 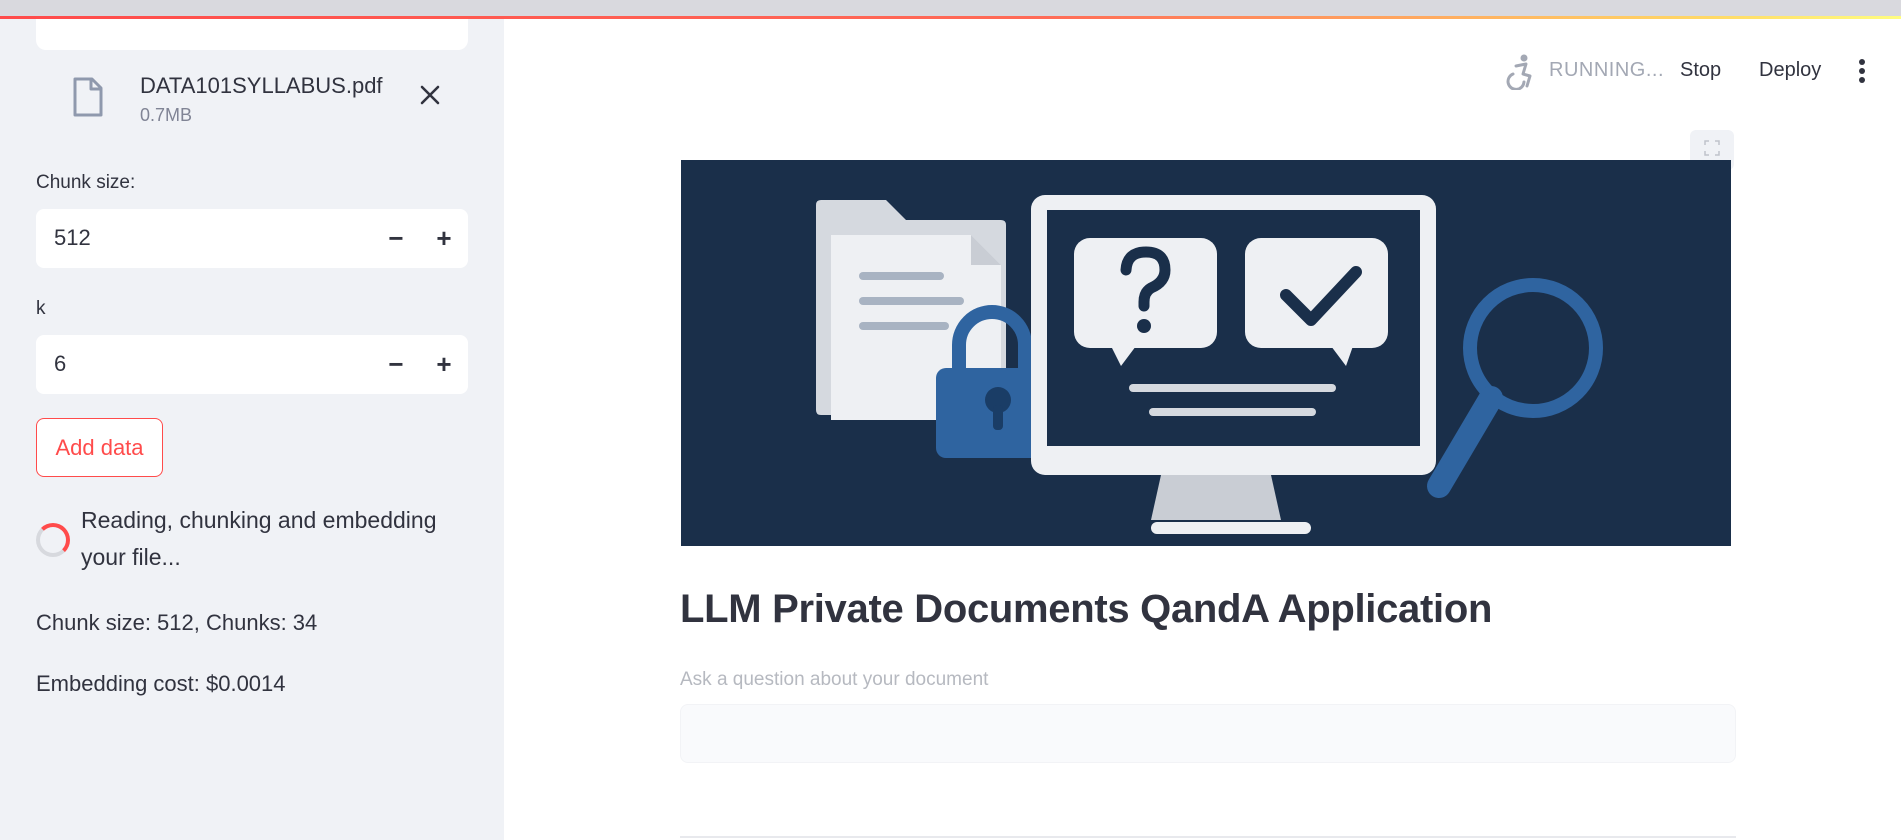 What do you see at coordinates (834, 679) in the screenshot?
I see `question-label: Ask a question about your document` at bounding box center [834, 679].